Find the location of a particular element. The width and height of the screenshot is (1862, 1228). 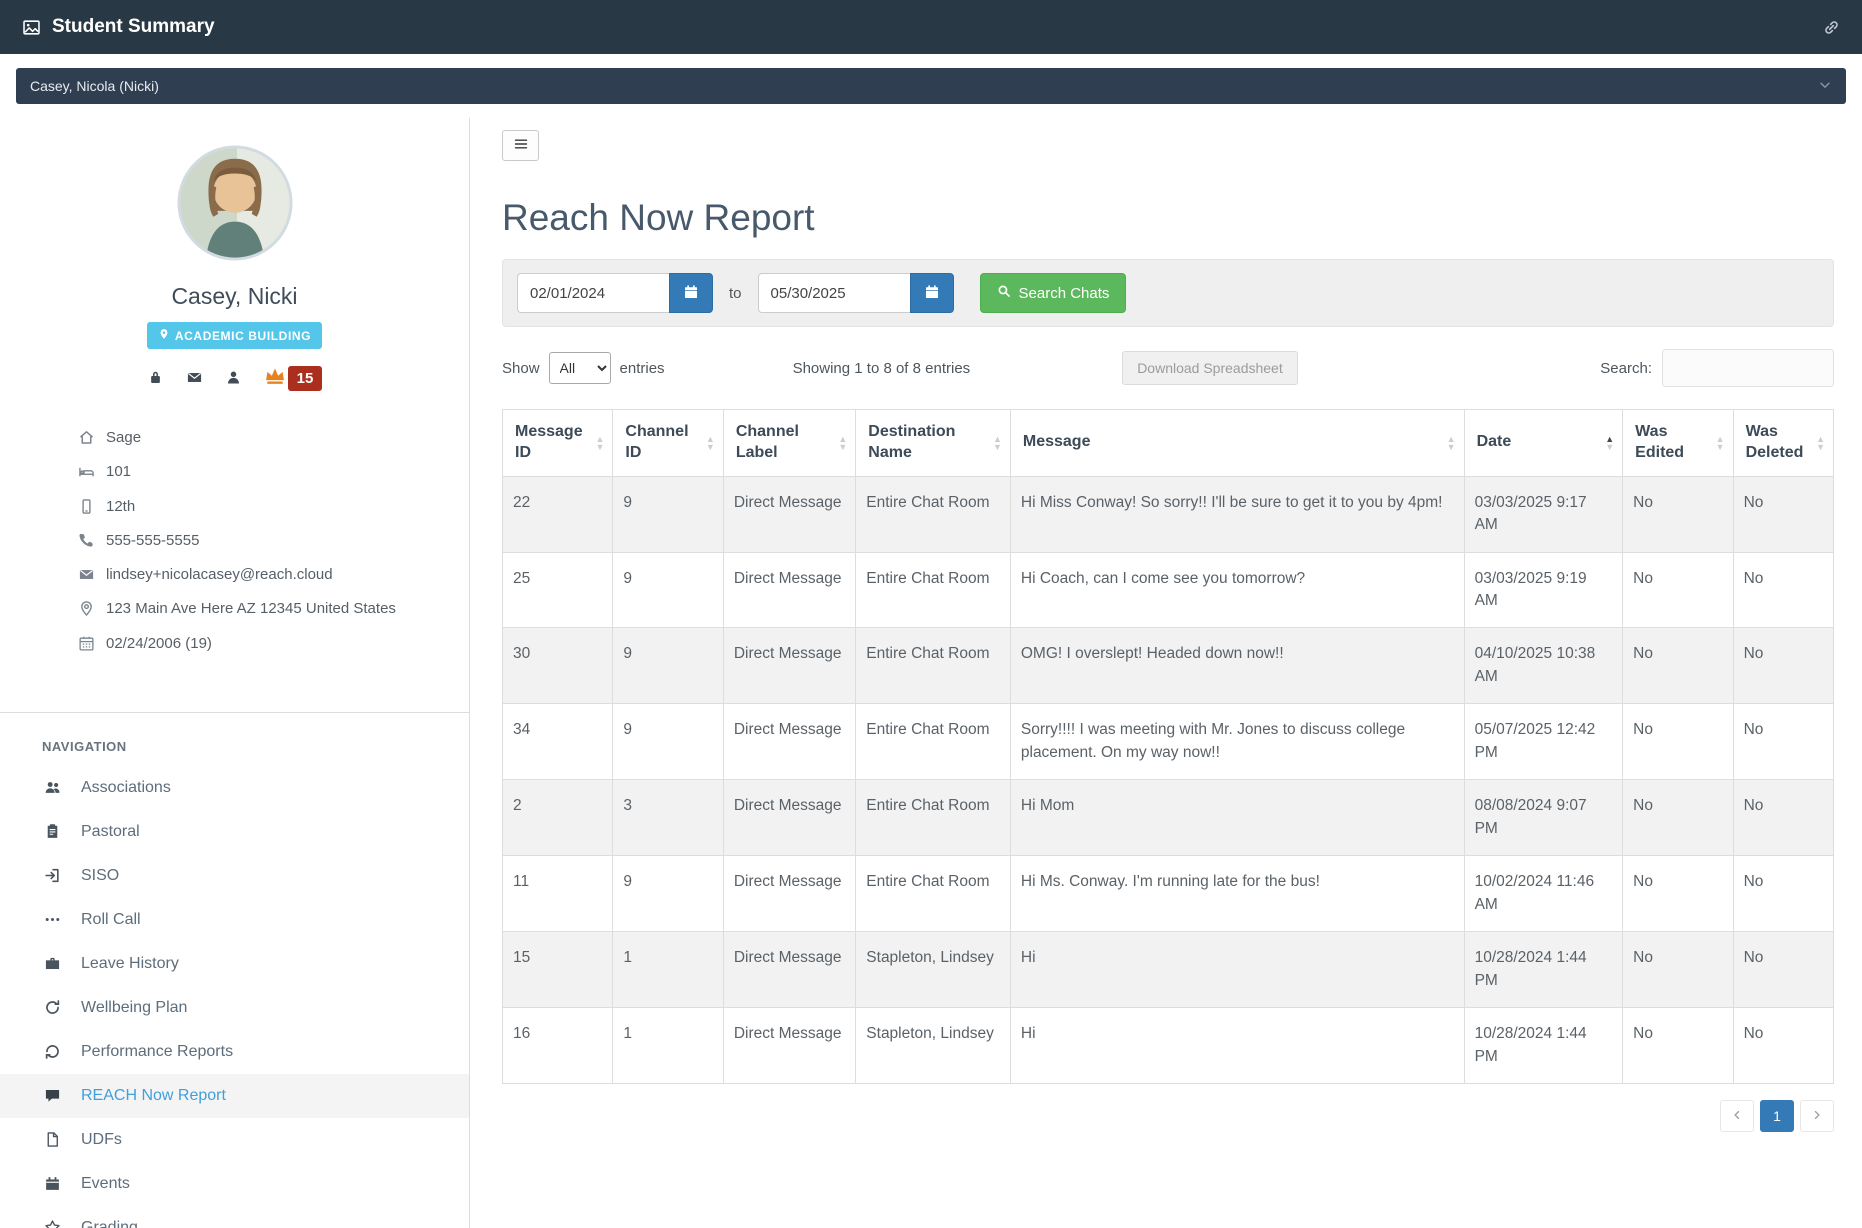

permalink-button is located at coordinates (1831, 27).